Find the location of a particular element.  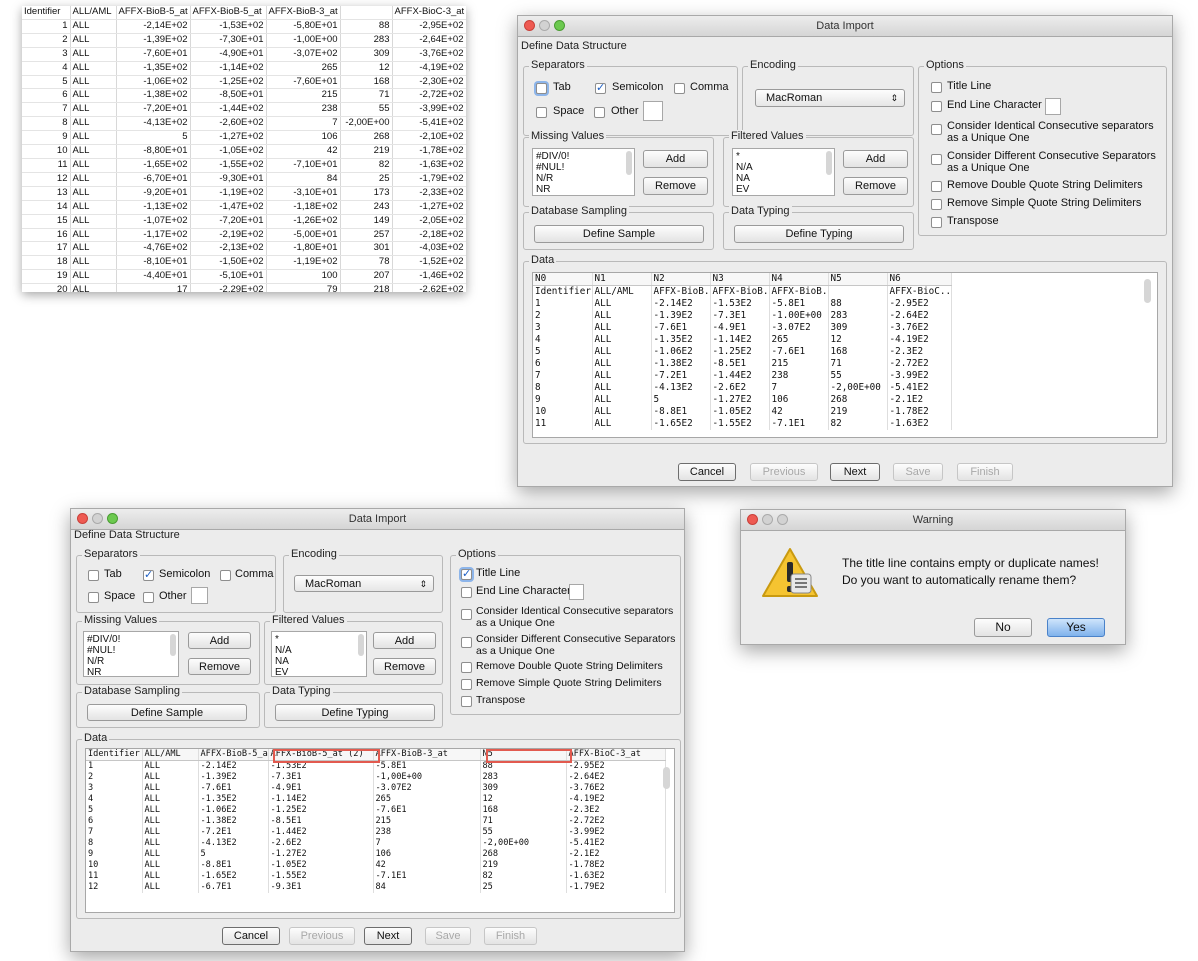

cancel-button: Cancel is located at coordinates (251, 936).